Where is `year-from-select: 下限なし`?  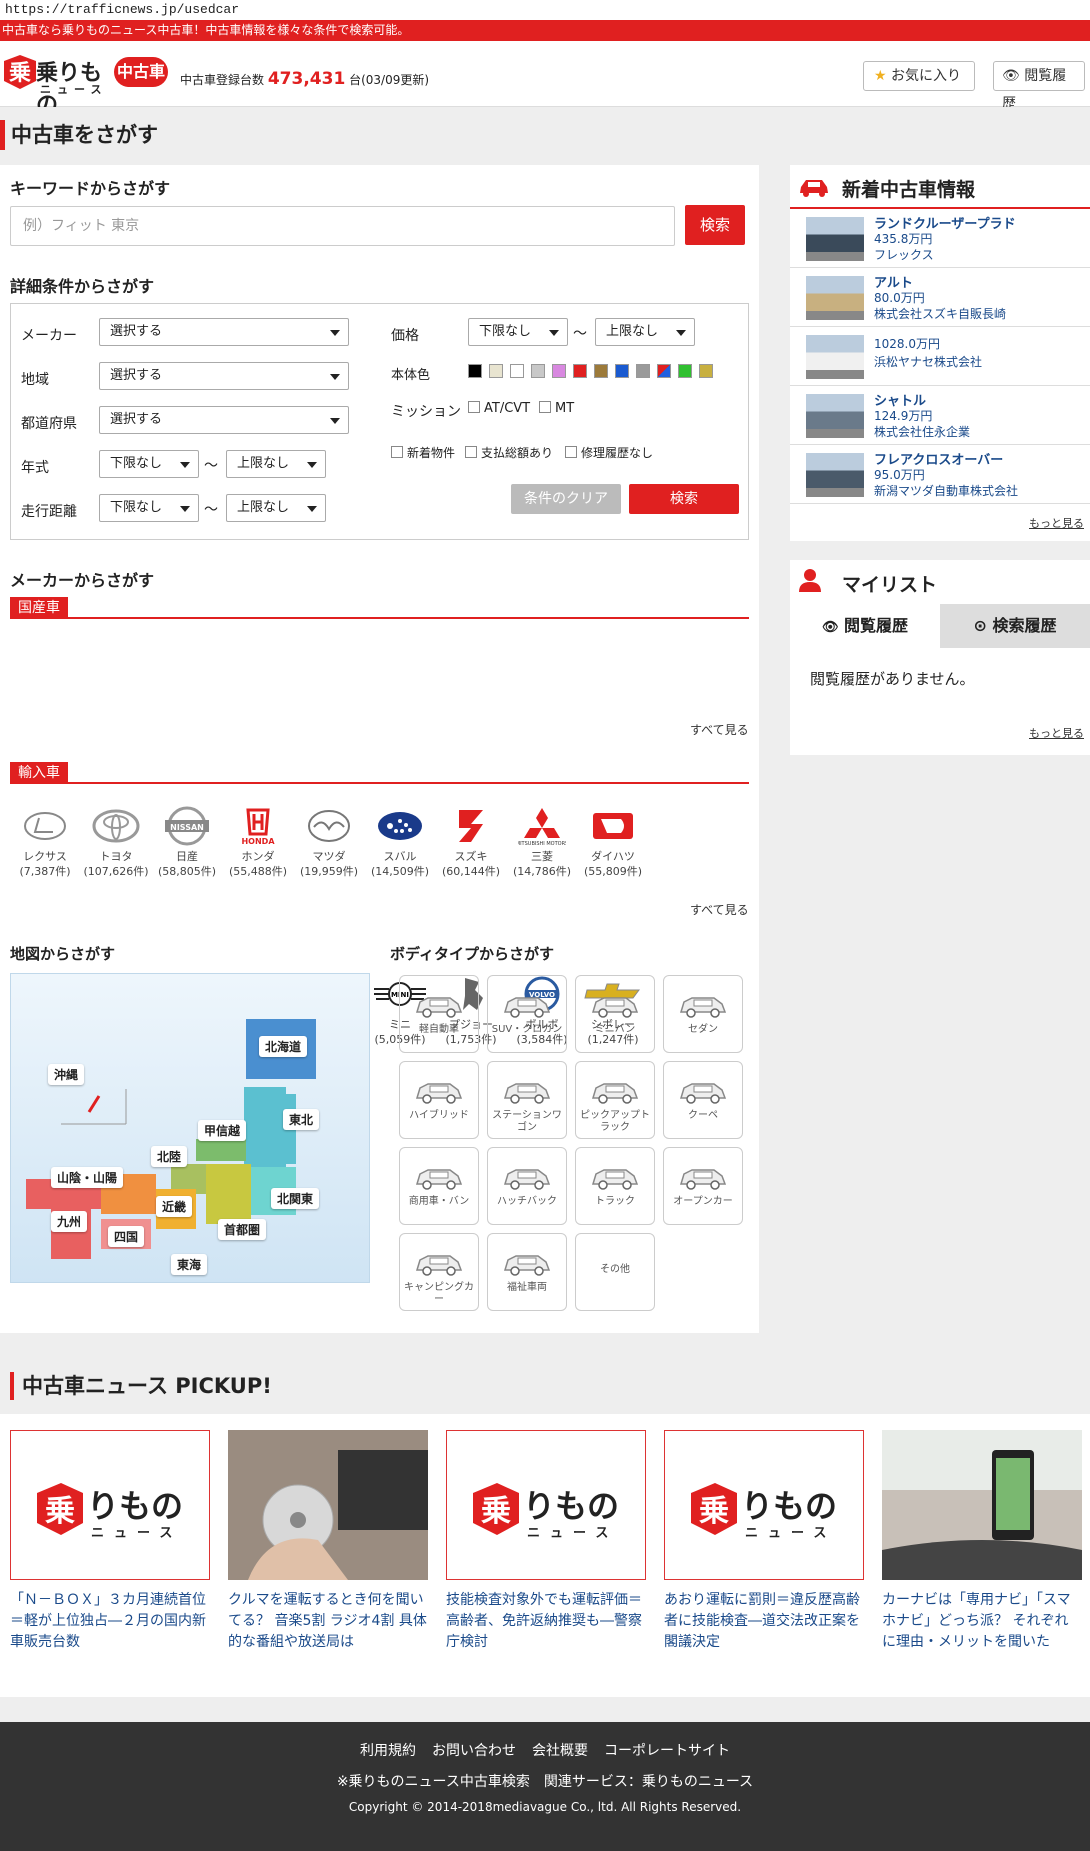 year-from-select: 下限なし is located at coordinates (149, 464).